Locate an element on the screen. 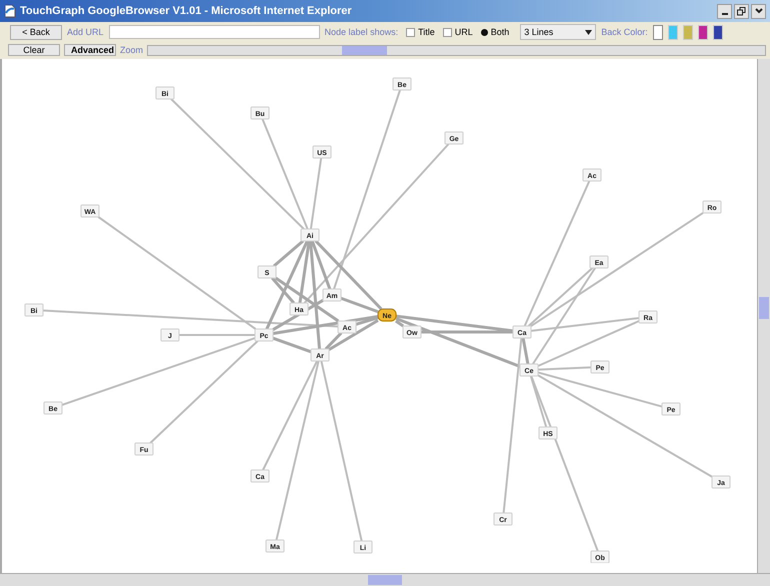 The width and height of the screenshot is (770, 586). clear-button: Clear is located at coordinates (34, 50).